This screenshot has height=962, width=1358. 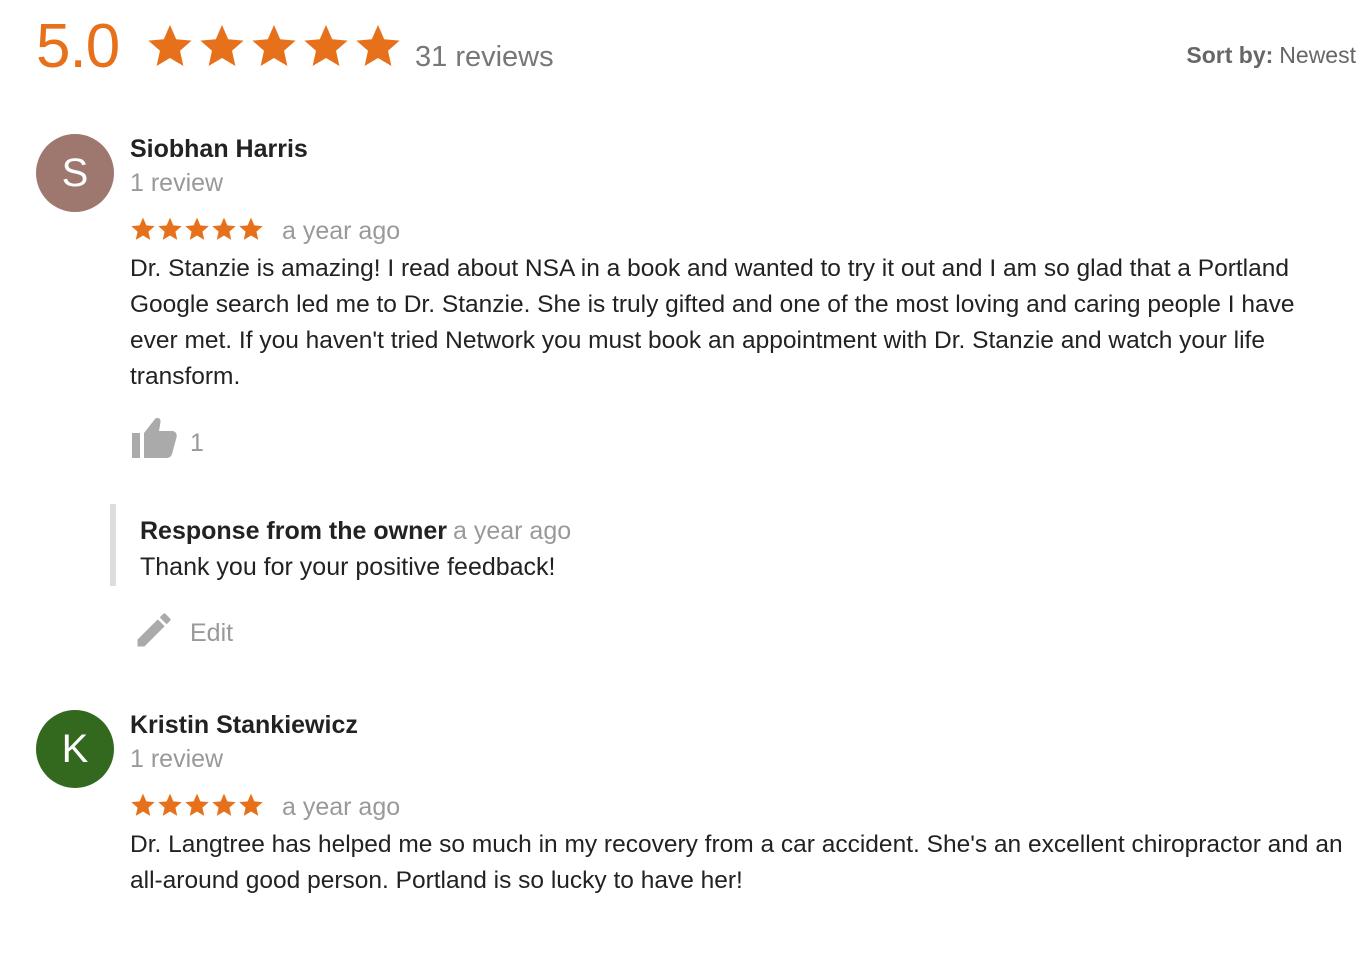 I want to click on edit-button: Edit, so click(x=211, y=633).